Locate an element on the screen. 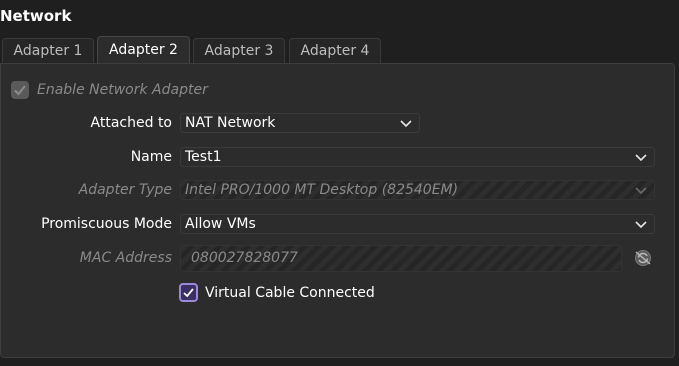  mac-address-value: 080027828077 is located at coordinates (244, 258).